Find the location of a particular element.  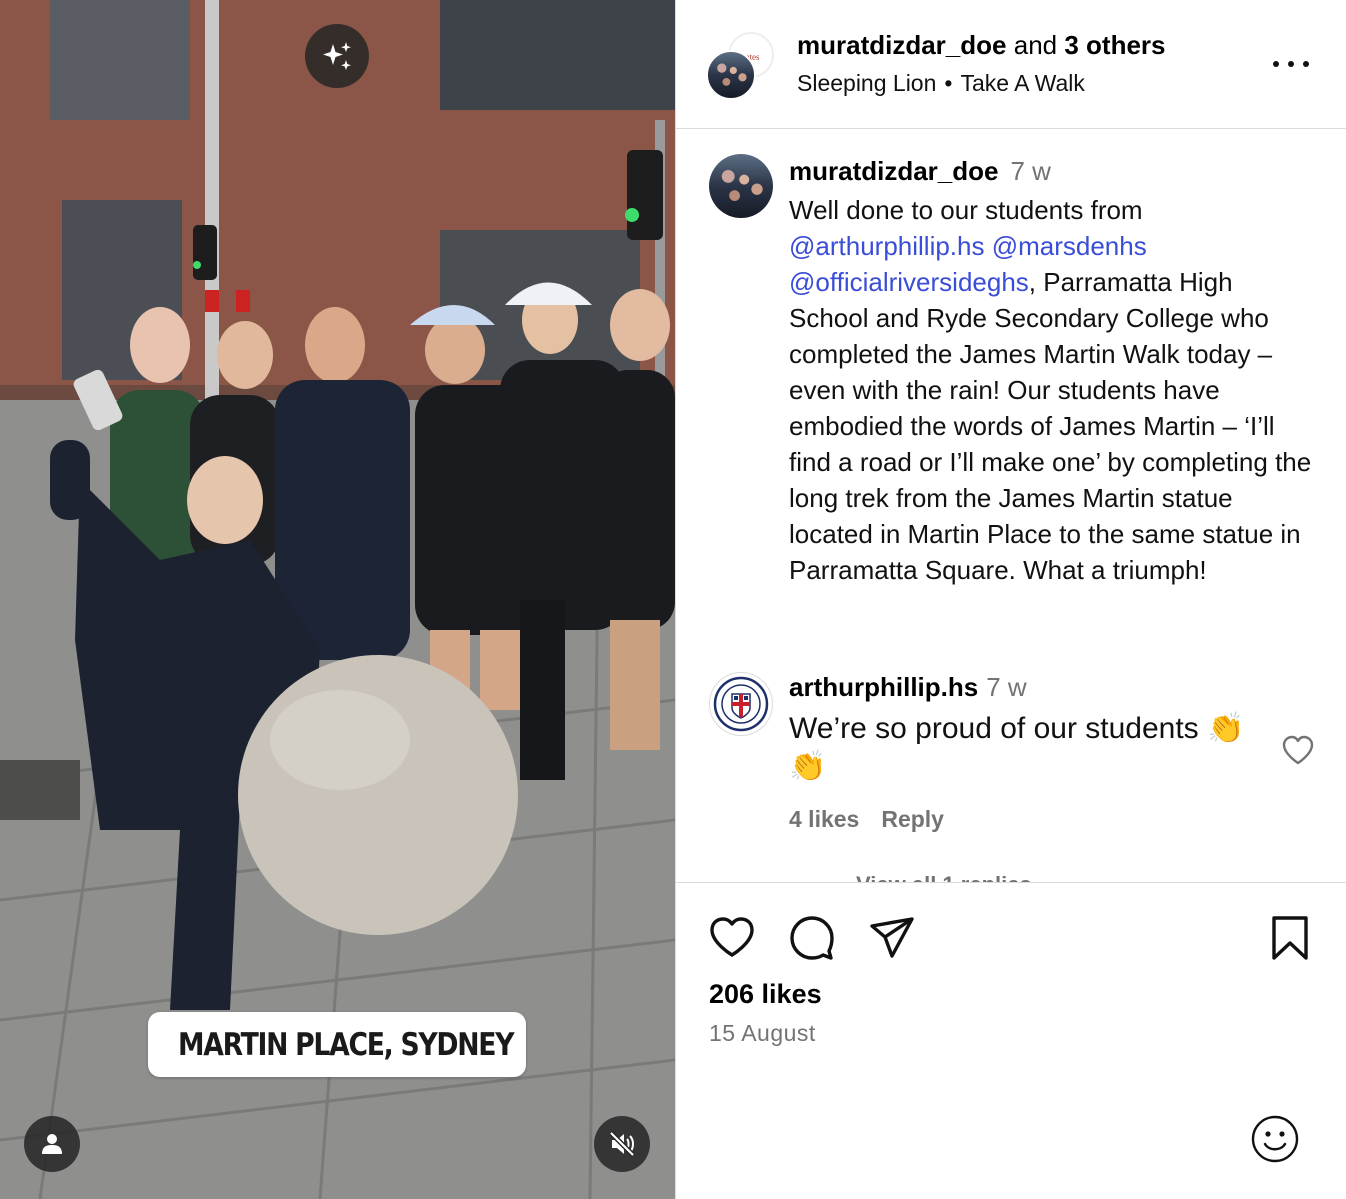

more-options-button is located at coordinates (1291, 64).